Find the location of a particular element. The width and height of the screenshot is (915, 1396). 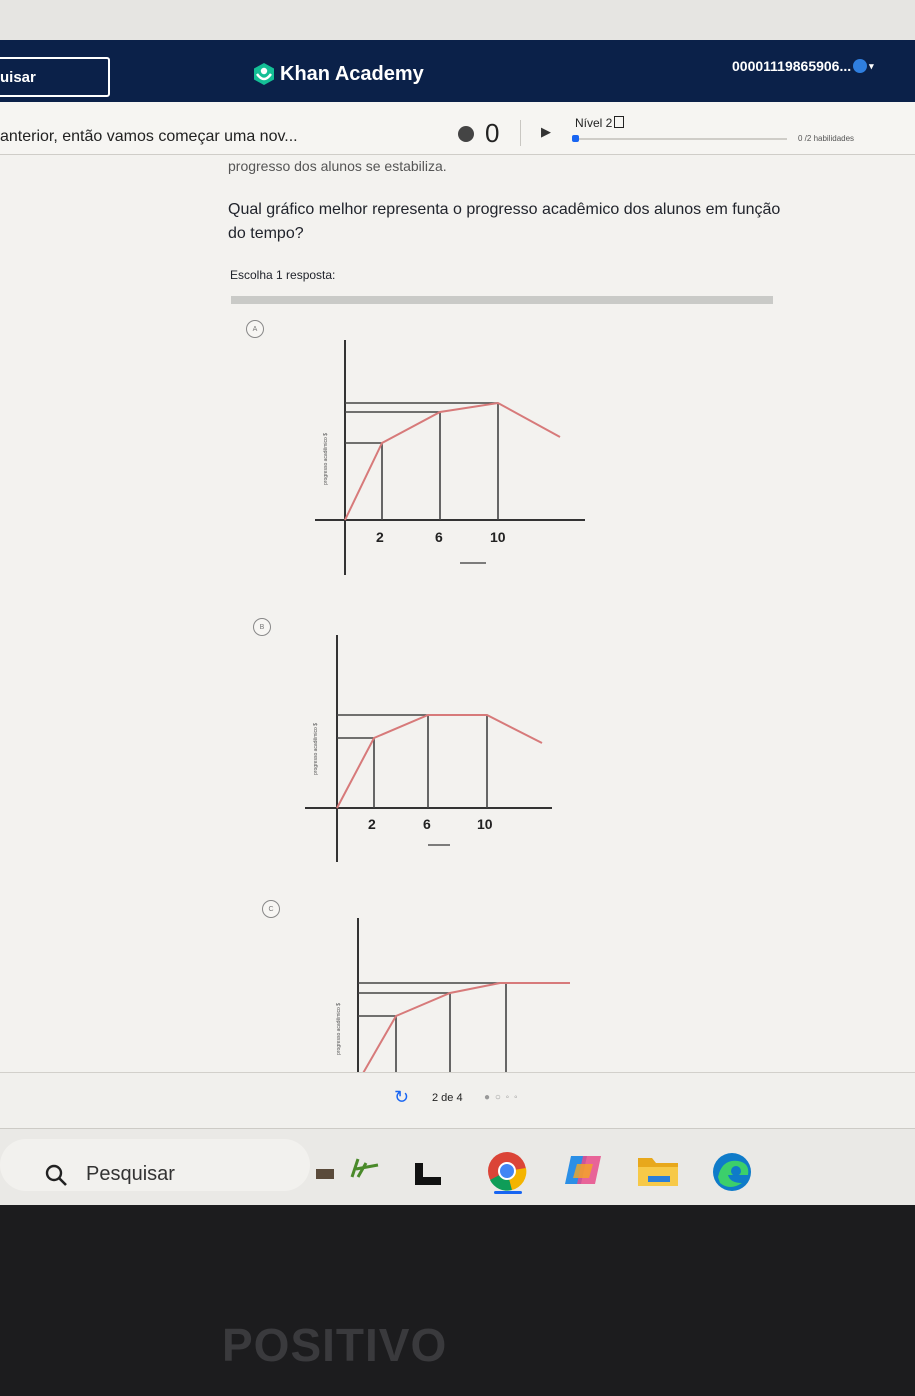

progress-marker is located at coordinates (575, 138).